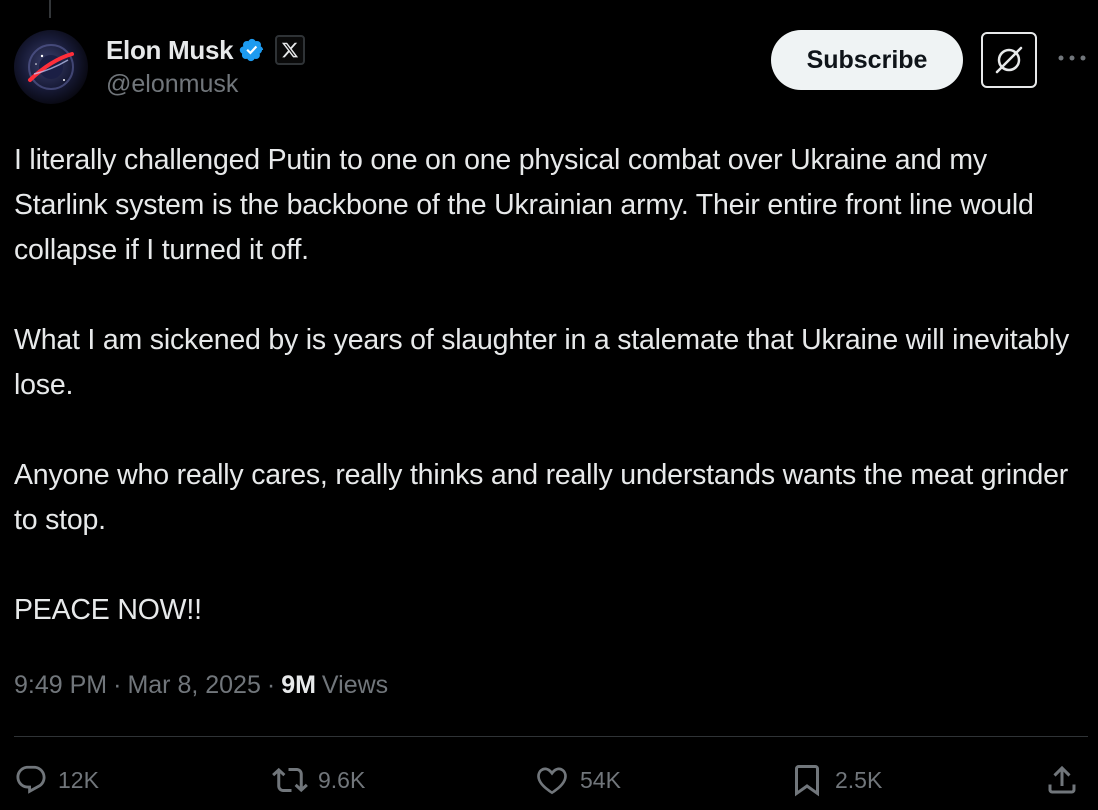 This screenshot has height=810, width=1098. What do you see at coordinates (108, 610) in the screenshot?
I see `tweet-paragraph: PEACE NOW!!` at bounding box center [108, 610].